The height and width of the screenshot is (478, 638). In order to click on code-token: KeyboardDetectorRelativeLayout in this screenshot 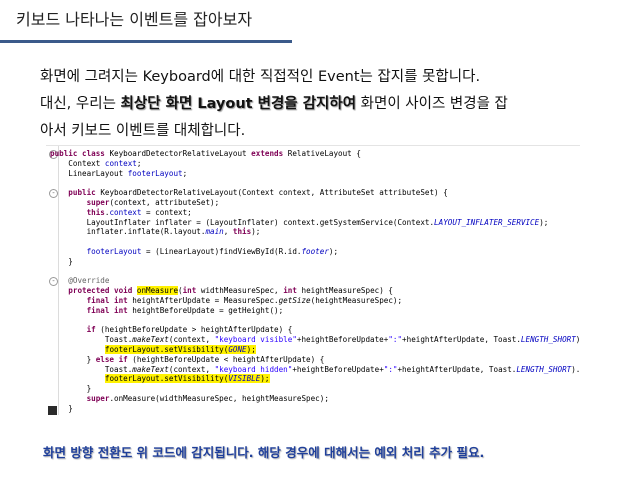, I will do `click(180, 153)`.